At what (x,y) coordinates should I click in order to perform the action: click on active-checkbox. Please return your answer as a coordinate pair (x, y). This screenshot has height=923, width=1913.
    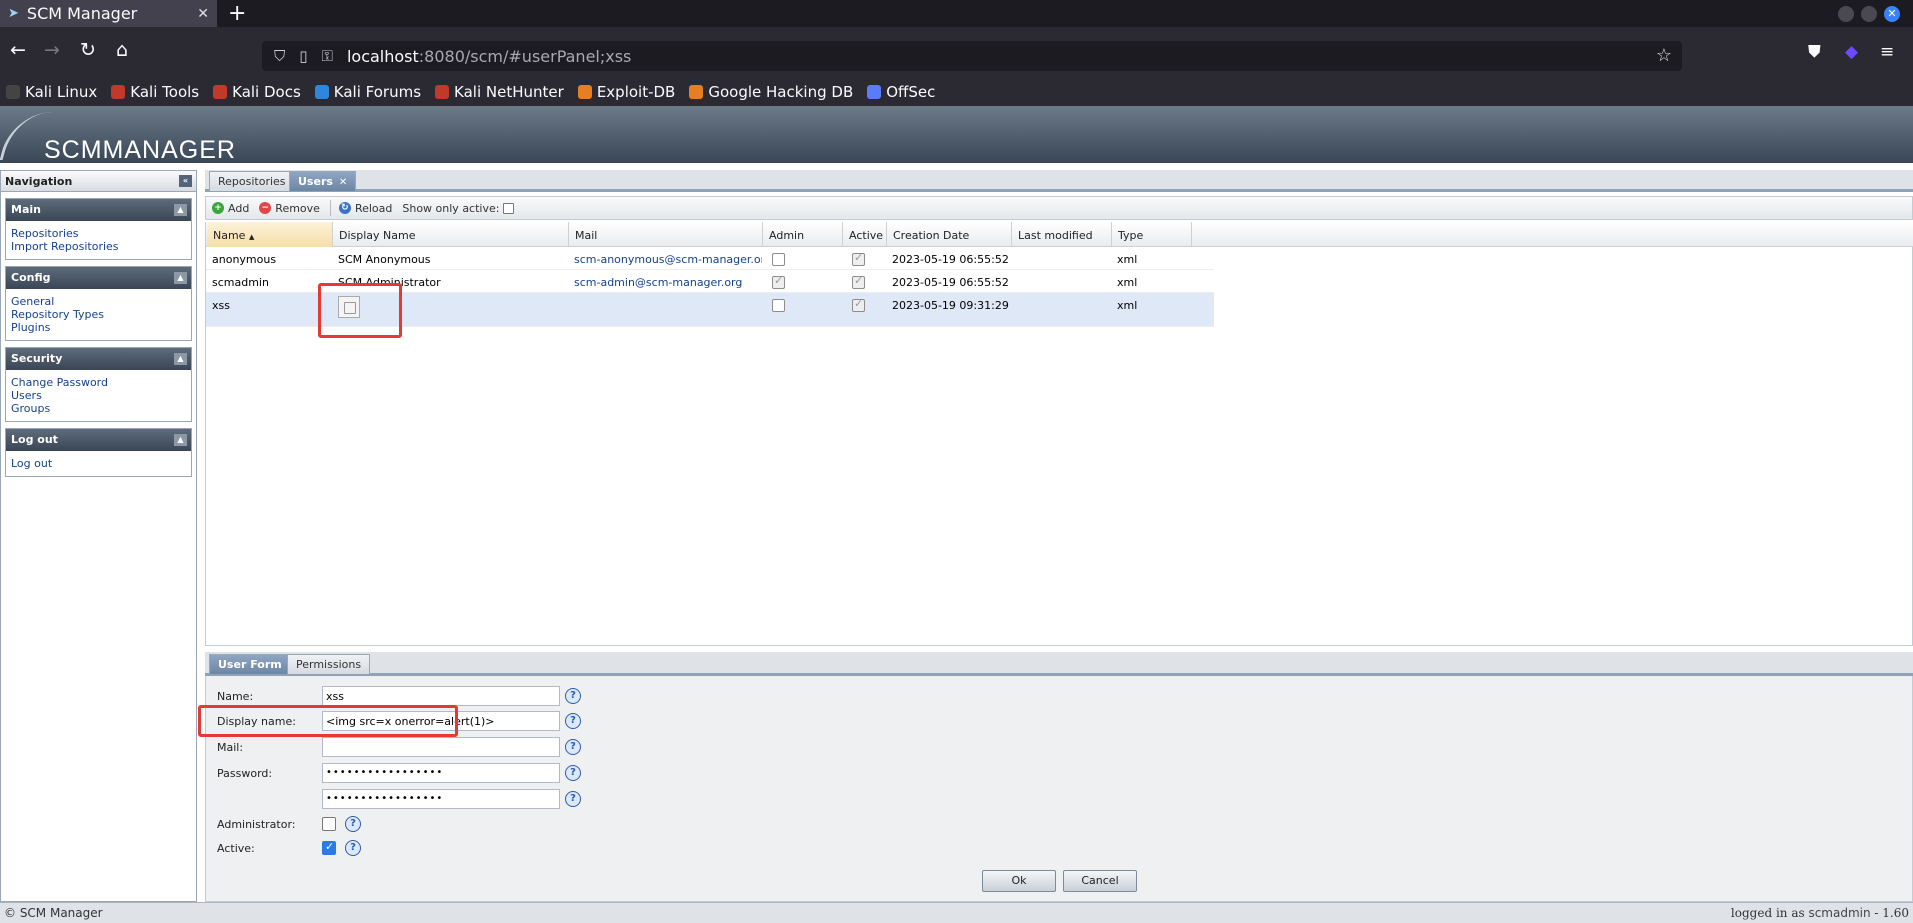
    Looking at the image, I should click on (329, 847).